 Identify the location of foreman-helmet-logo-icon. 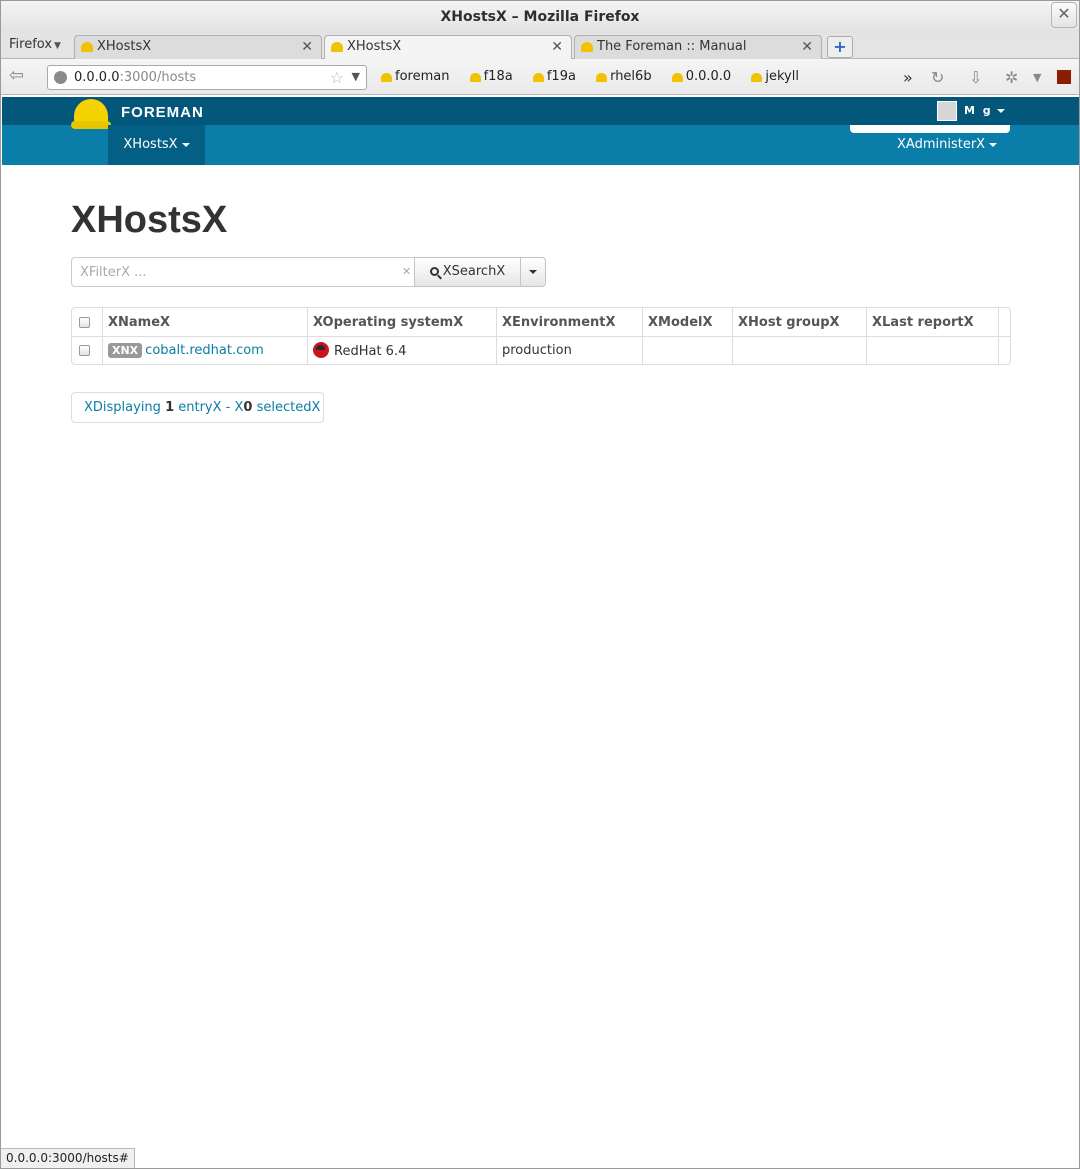
(91, 116).